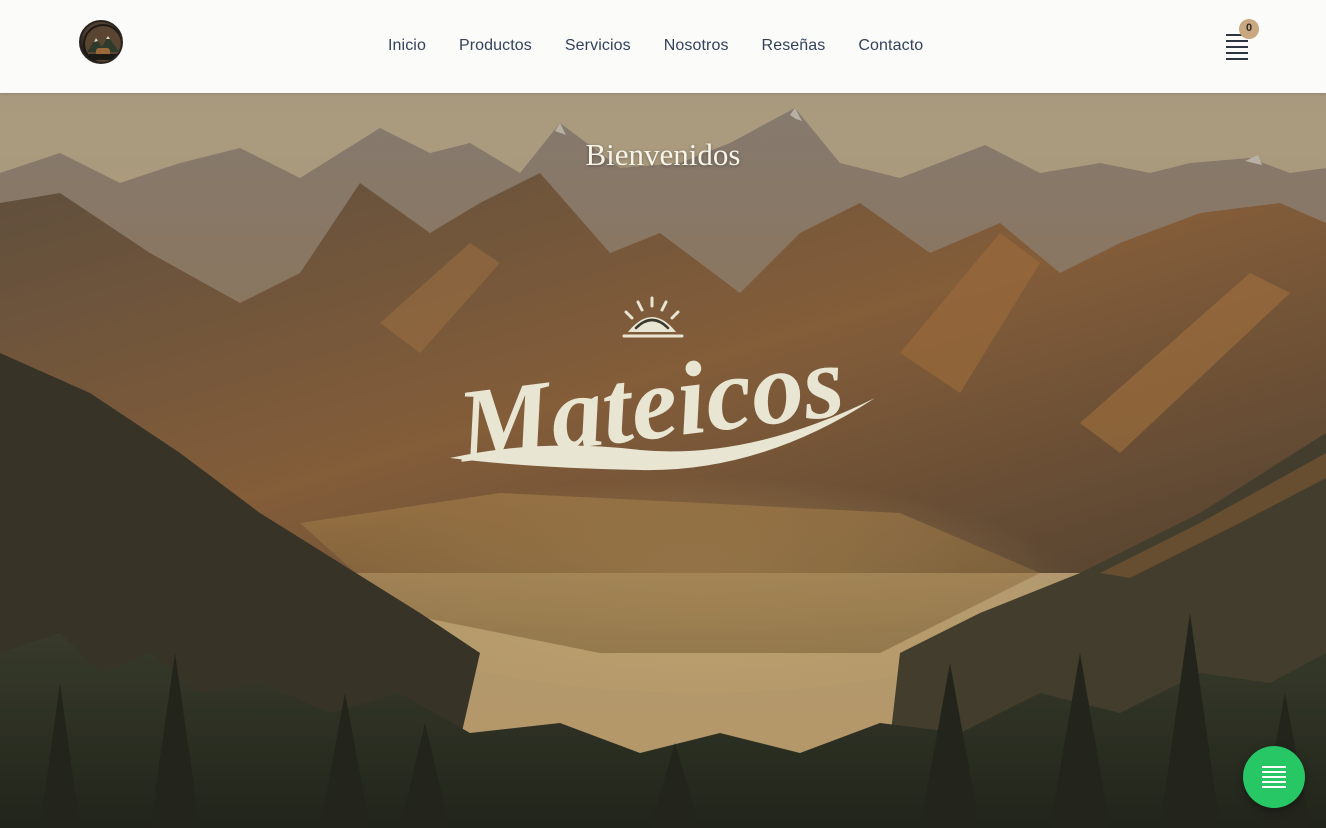 The image size is (1326, 828). Describe the element at coordinates (662, 390) in the screenshot. I see `brand-wordmark: Mateicos` at that location.